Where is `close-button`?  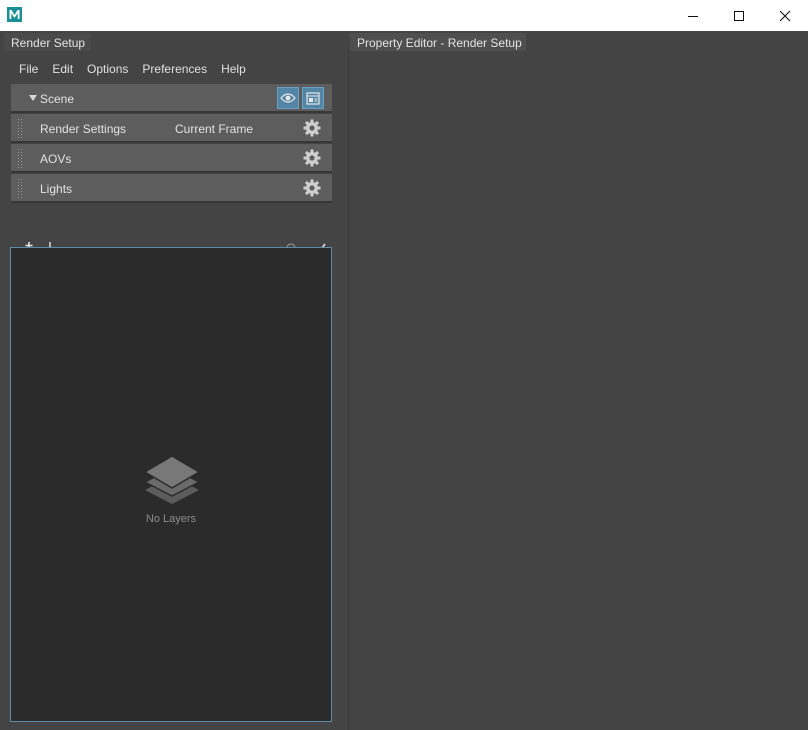 close-button is located at coordinates (785, 15).